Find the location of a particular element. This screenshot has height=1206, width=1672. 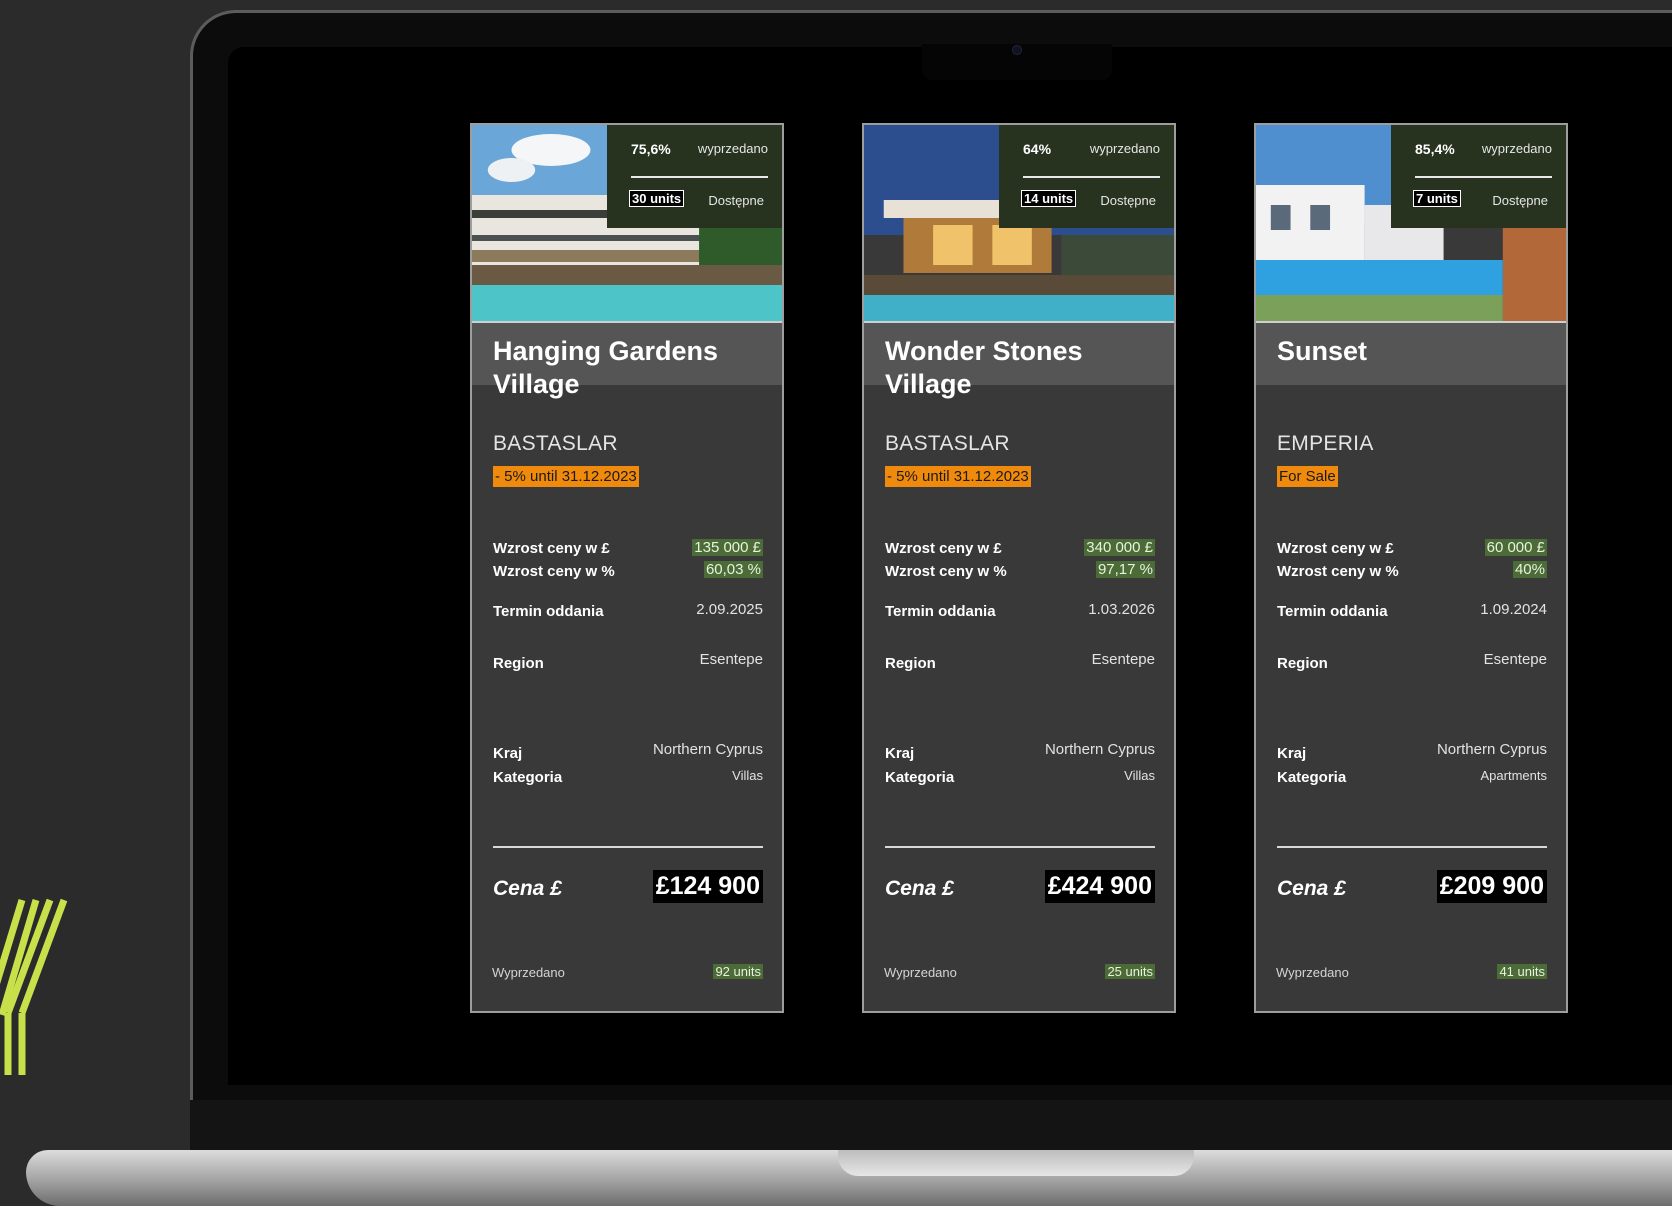

completion-value: 1.09.2024 is located at coordinates (1513, 609).